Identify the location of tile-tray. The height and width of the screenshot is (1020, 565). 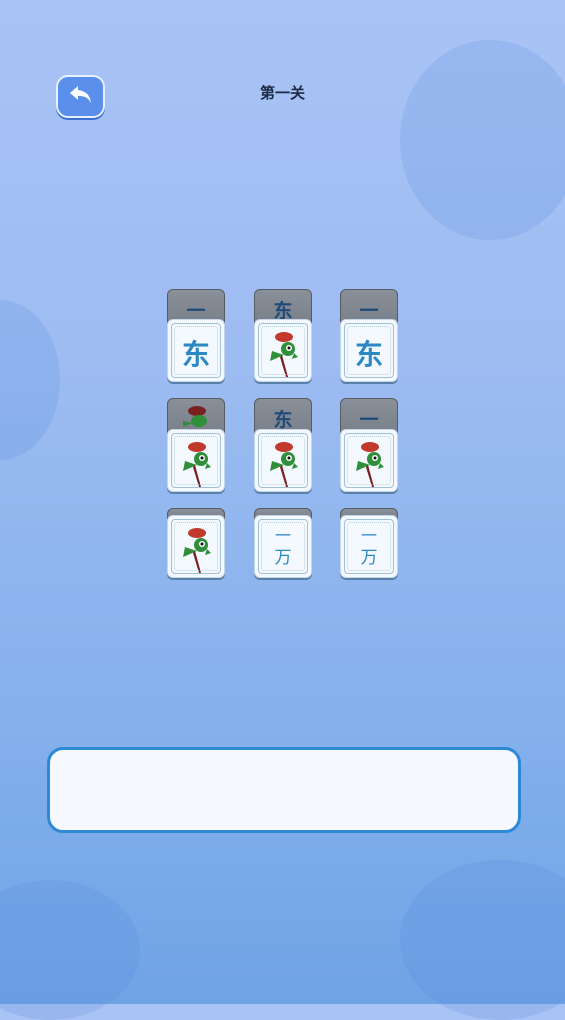
(284, 790).